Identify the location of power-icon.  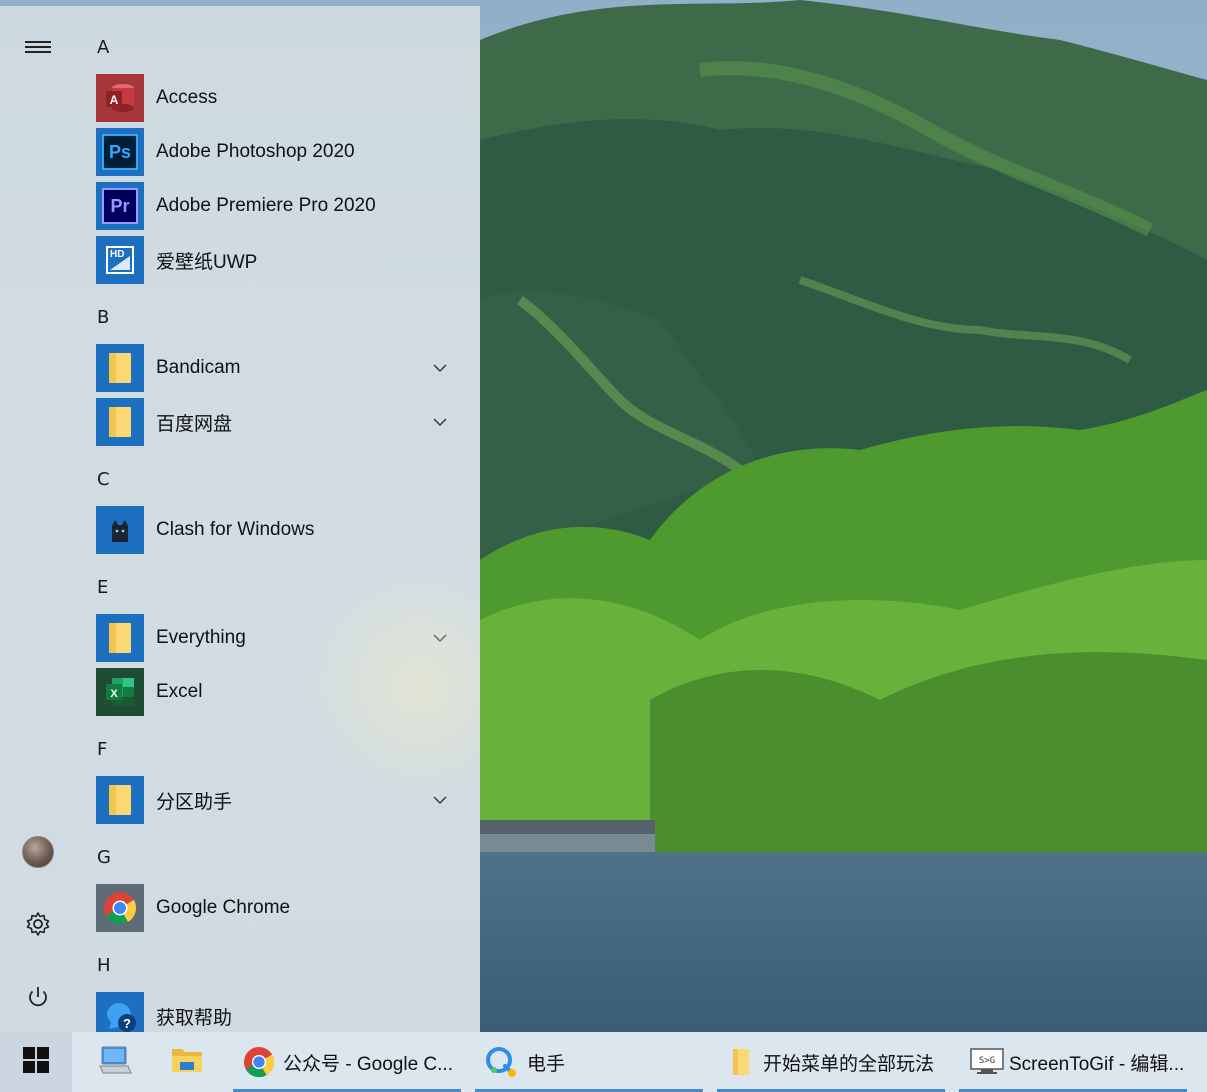
(38, 997).